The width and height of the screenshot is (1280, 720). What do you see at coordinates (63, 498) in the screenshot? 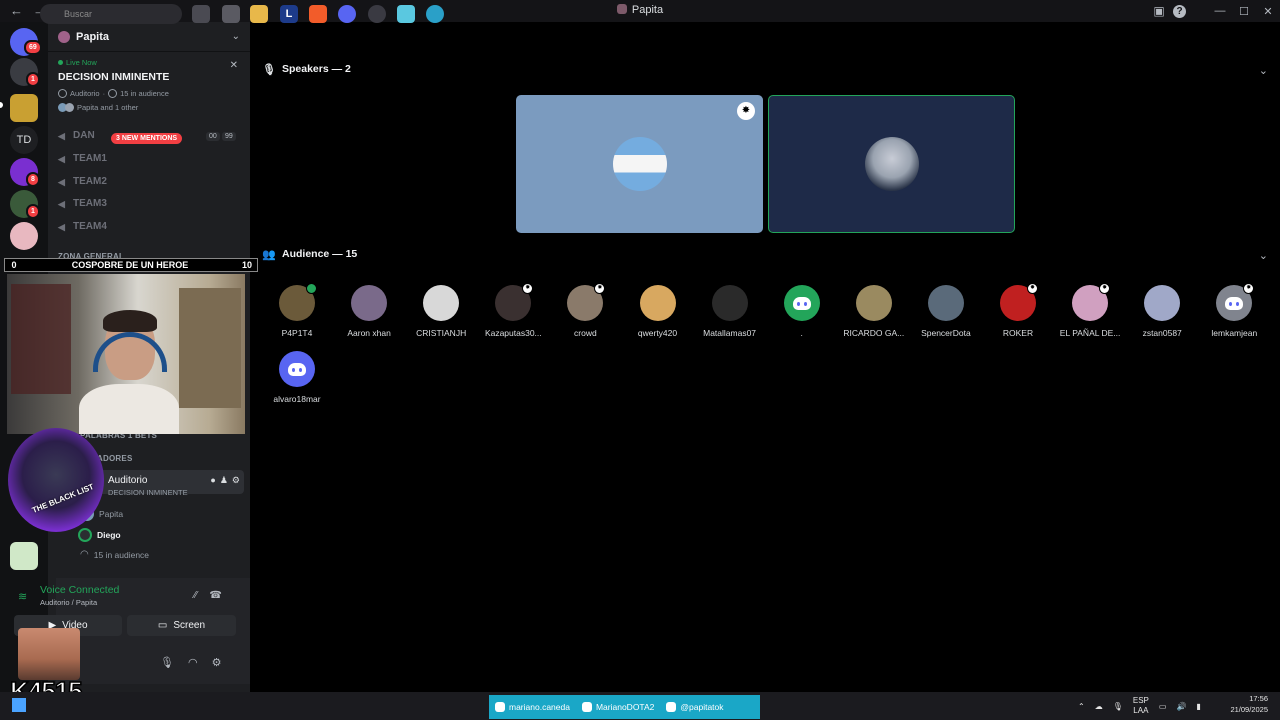
I see `logo-text: THE BLACK LIST` at bounding box center [63, 498].